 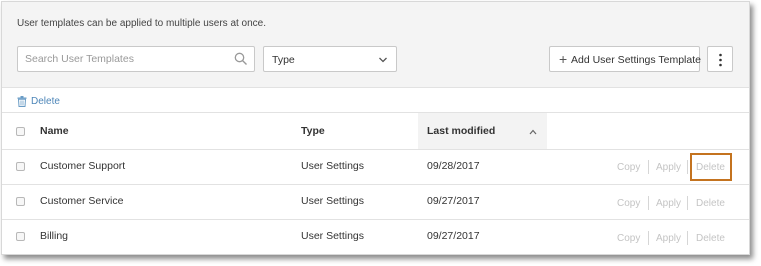 I want to click on plus-icon: +, so click(x=563, y=59).